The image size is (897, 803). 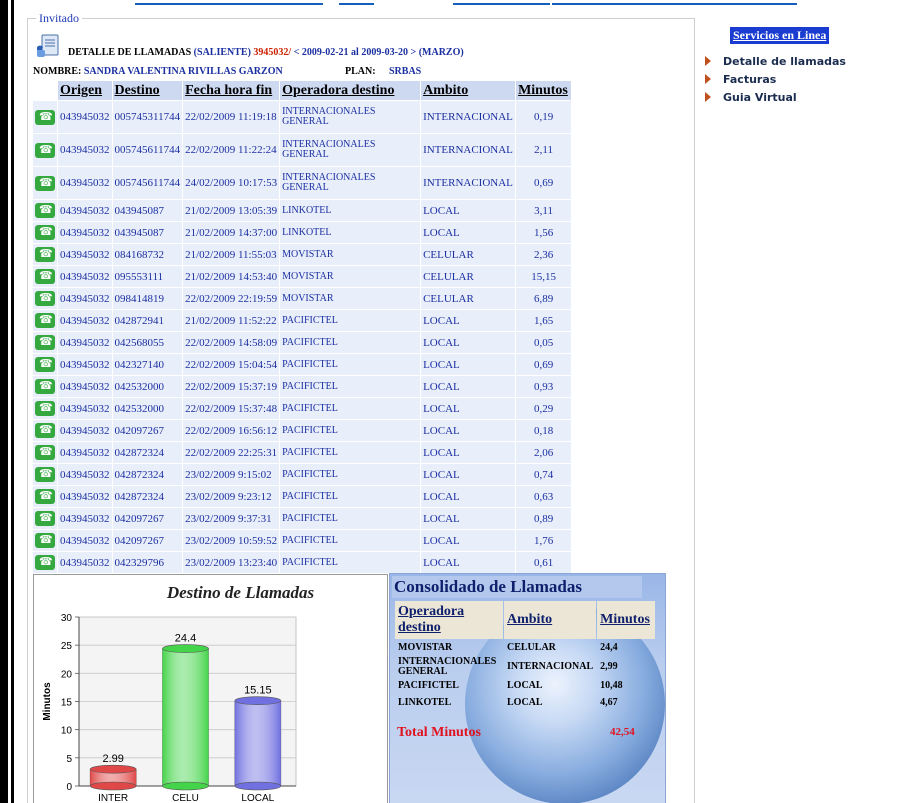 What do you see at coordinates (760, 97) in the screenshot?
I see `sidebar-item-label: Guia Virtual` at bounding box center [760, 97].